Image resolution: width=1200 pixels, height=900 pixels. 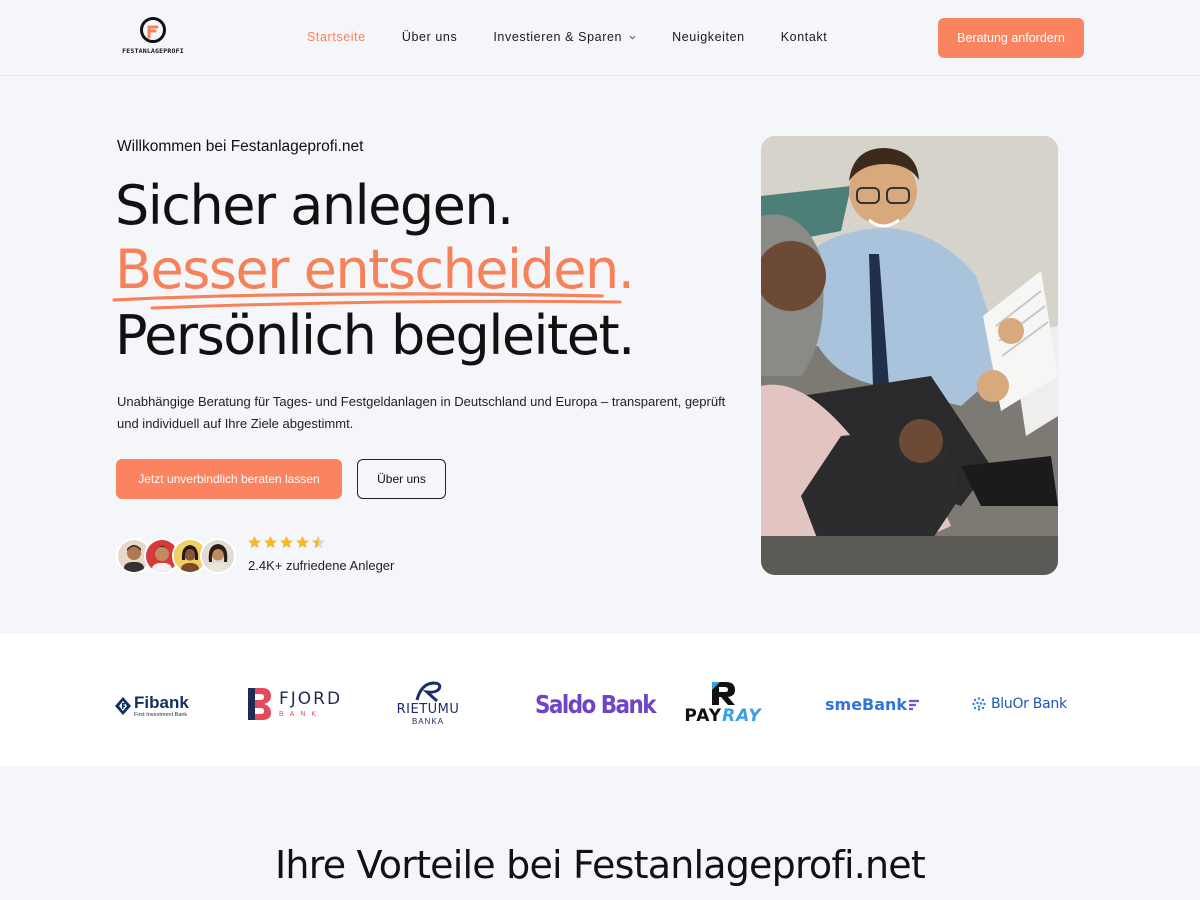 What do you see at coordinates (708, 37) in the screenshot?
I see `nav-item-neuigkeiten: Neuigkeiten` at bounding box center [708, 37].